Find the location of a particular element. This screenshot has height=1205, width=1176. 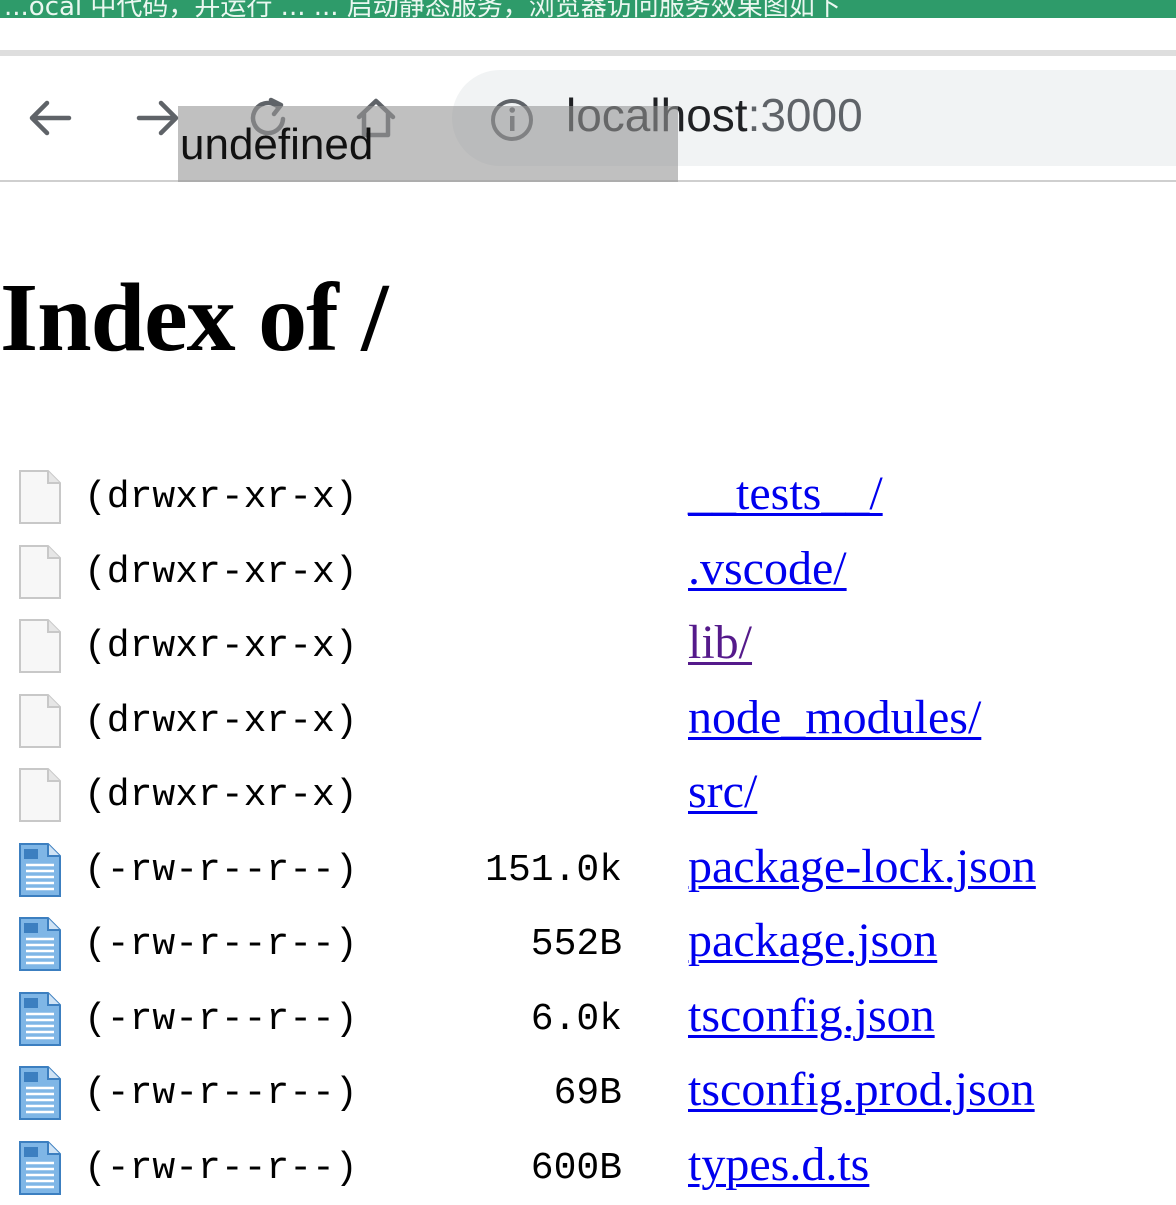

arrow-left-icon is located at coordinates (50, 118).